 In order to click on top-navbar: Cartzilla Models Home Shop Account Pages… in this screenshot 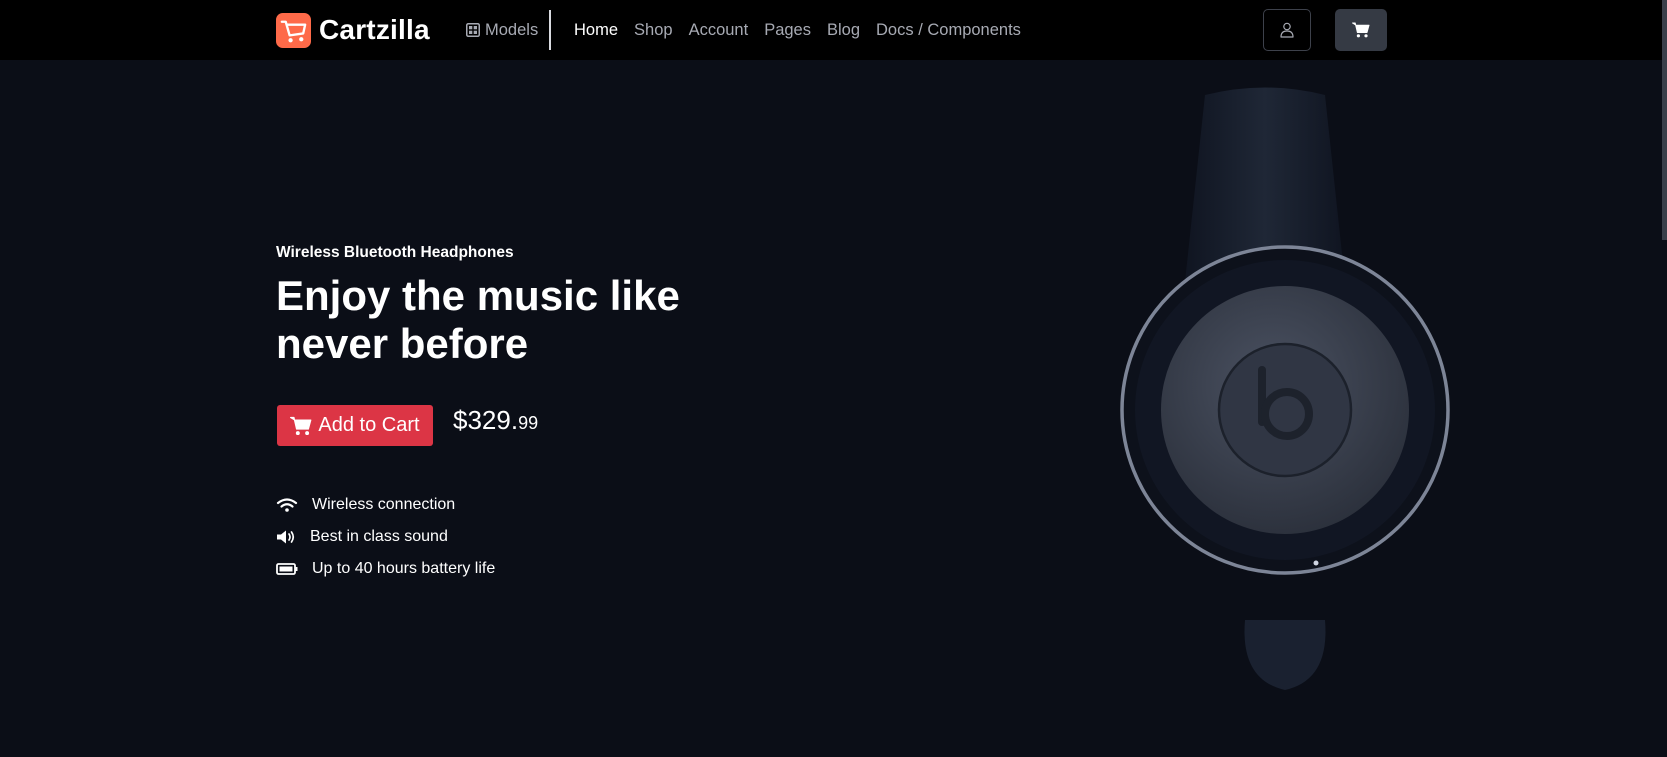, I will do `click(833, 30)`.